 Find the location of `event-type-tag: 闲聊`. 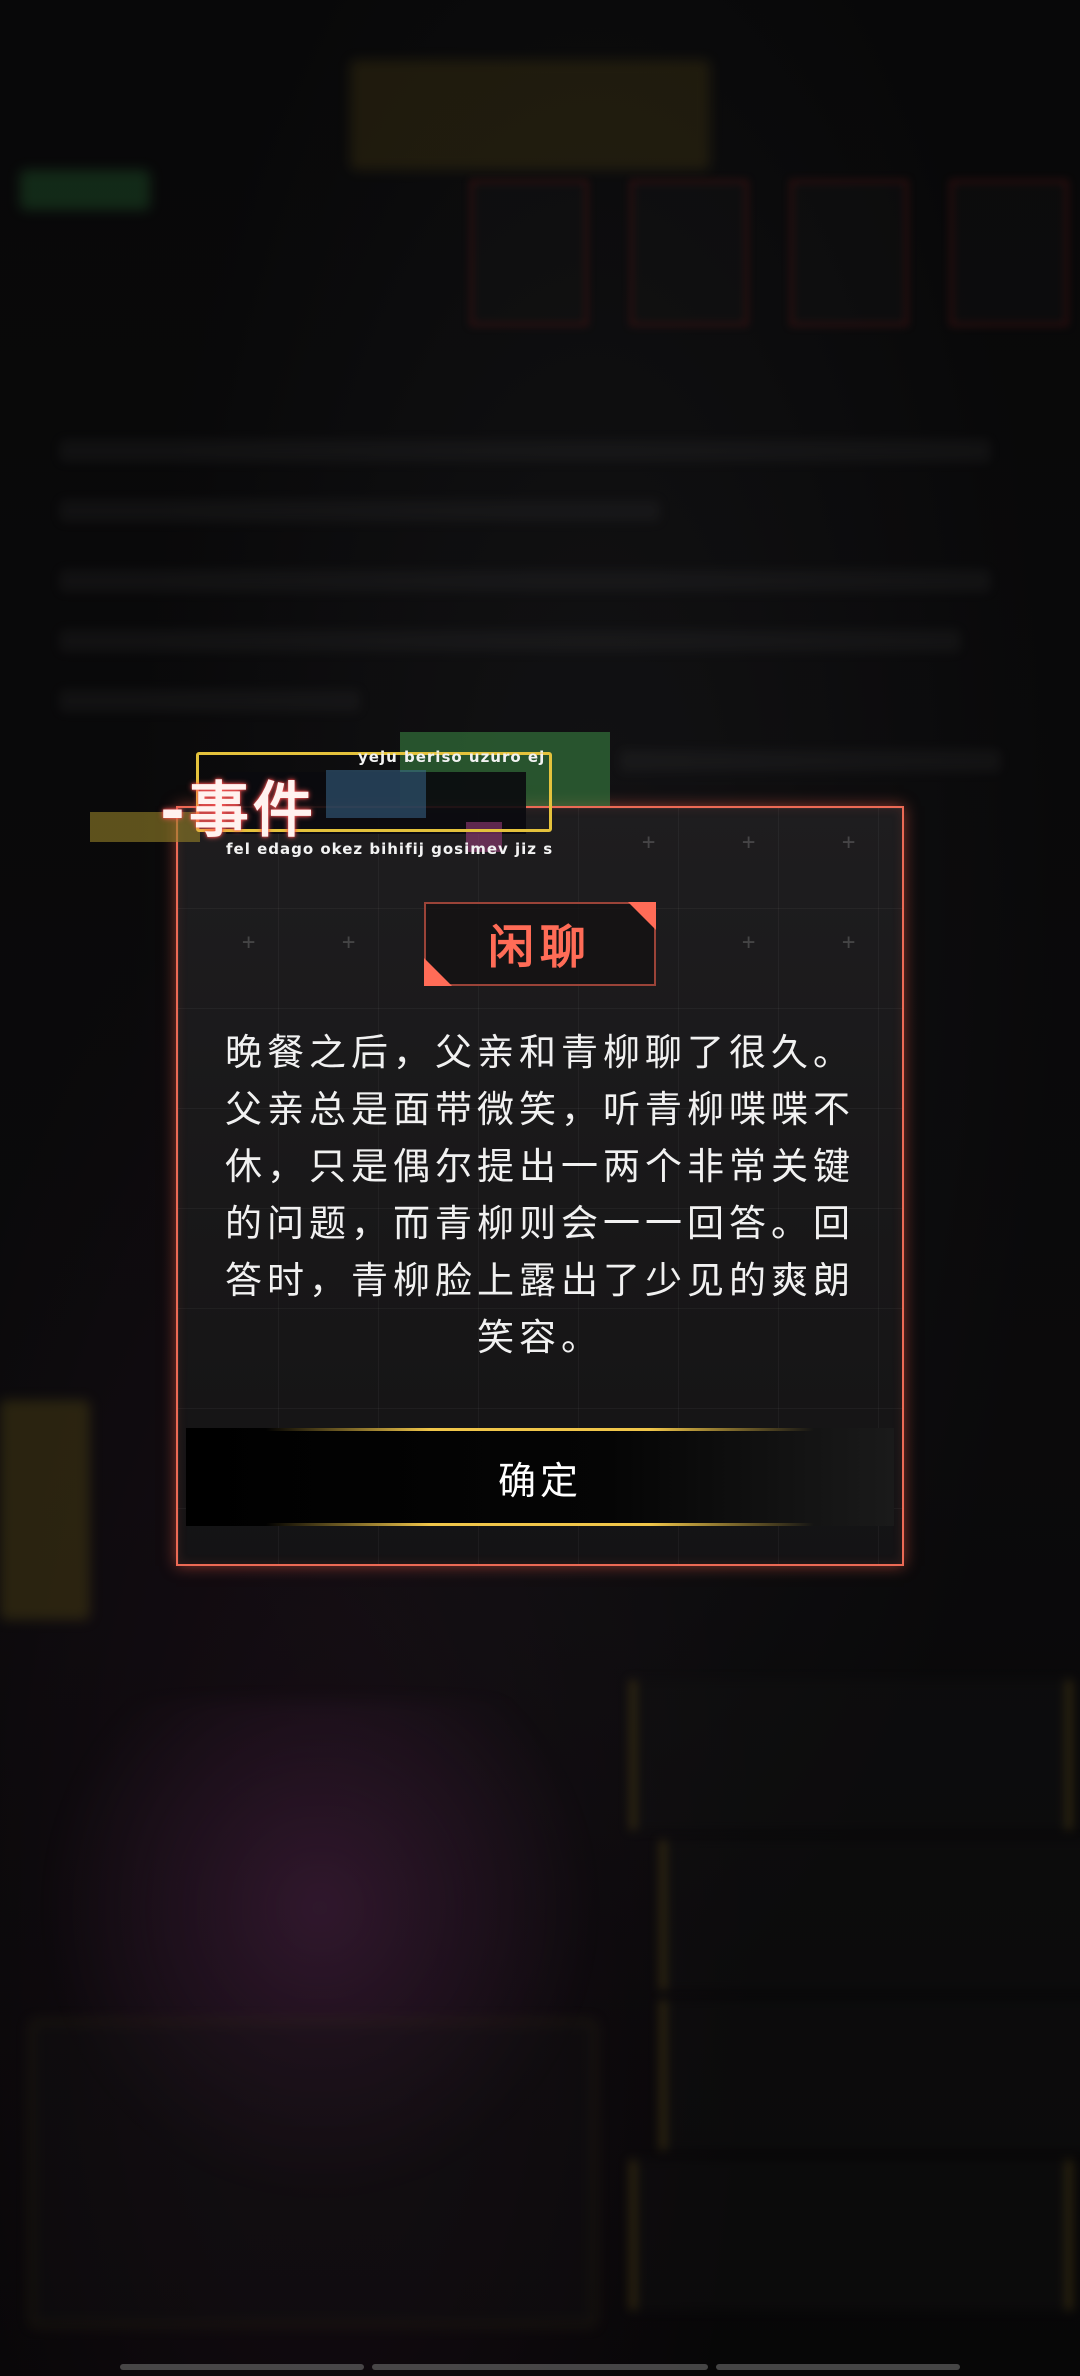

event-type-tag: 闲聊 is located at coordinates (540, 944).